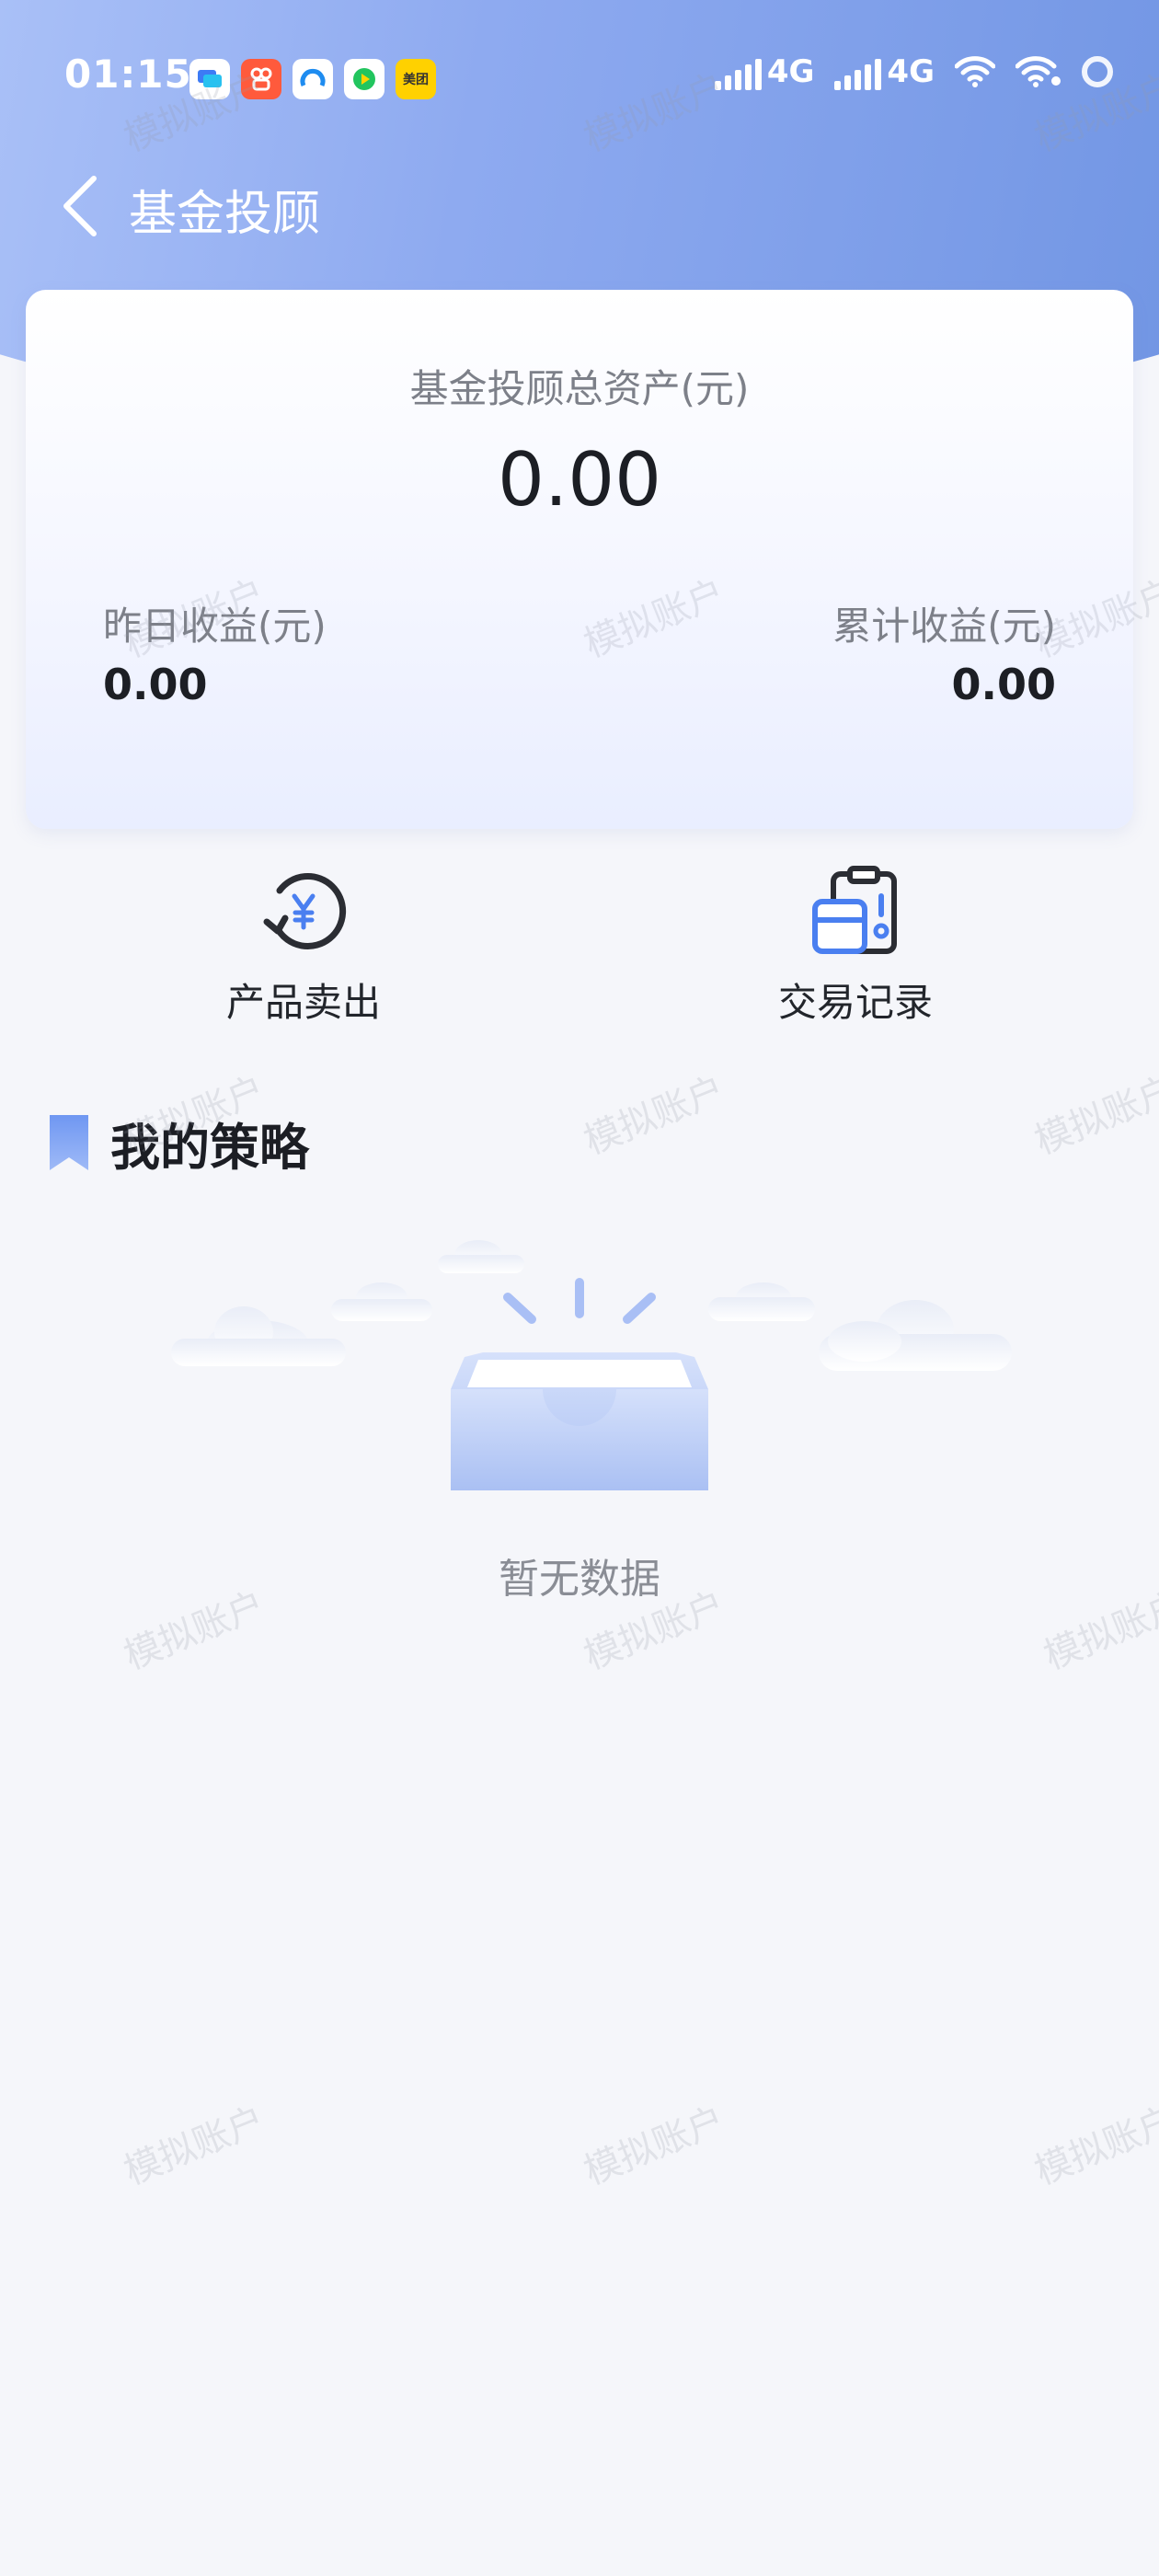  I want to click on transaction-records-label: 交易记录, so click(855, 1002).